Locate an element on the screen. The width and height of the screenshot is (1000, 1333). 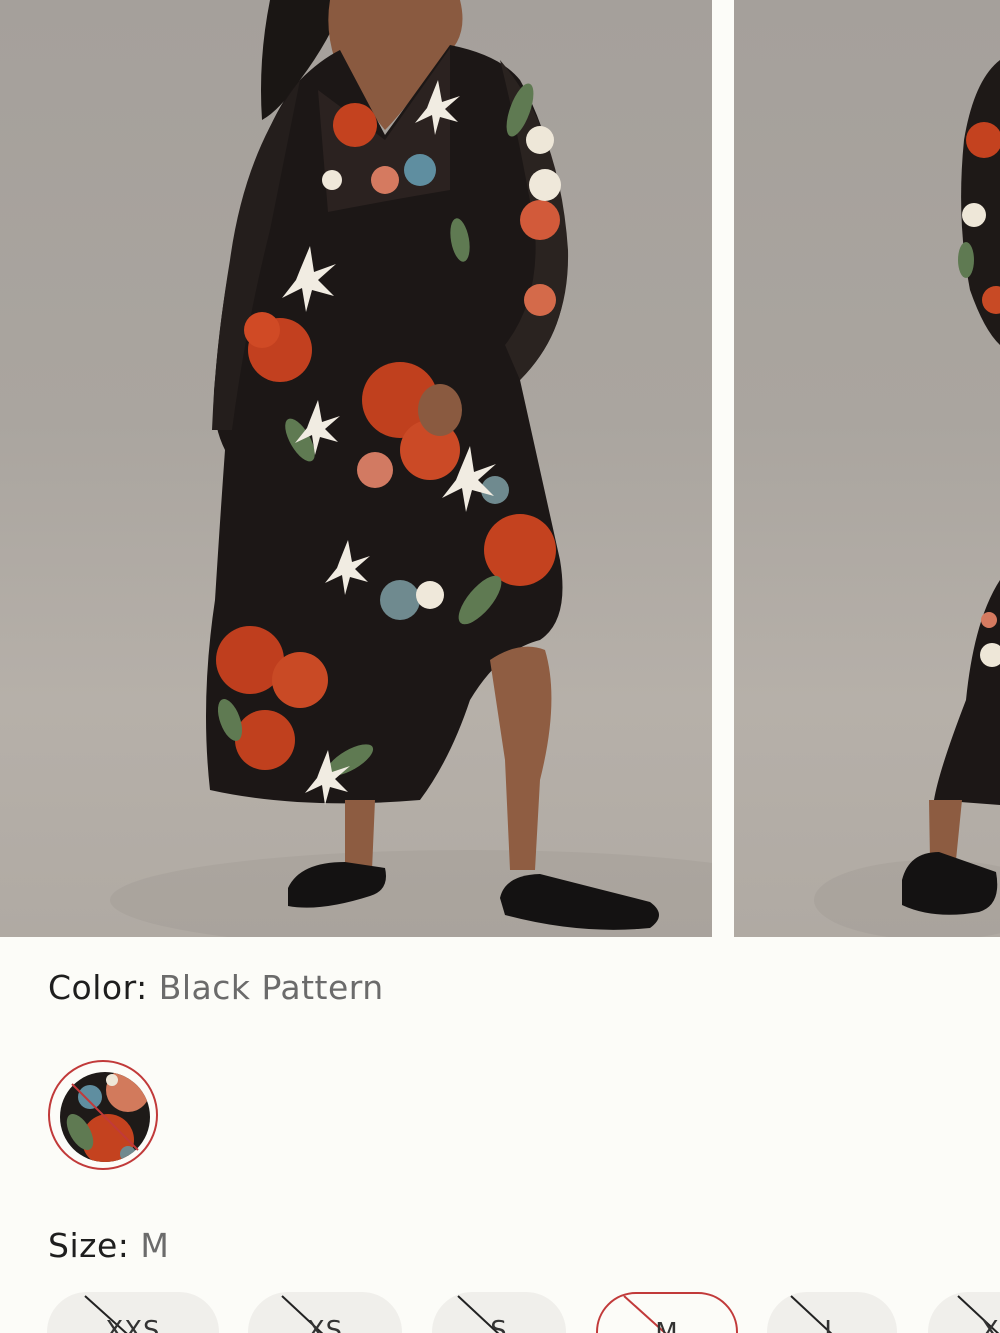
size-option-label: M is located at coordinates (667, 1325).